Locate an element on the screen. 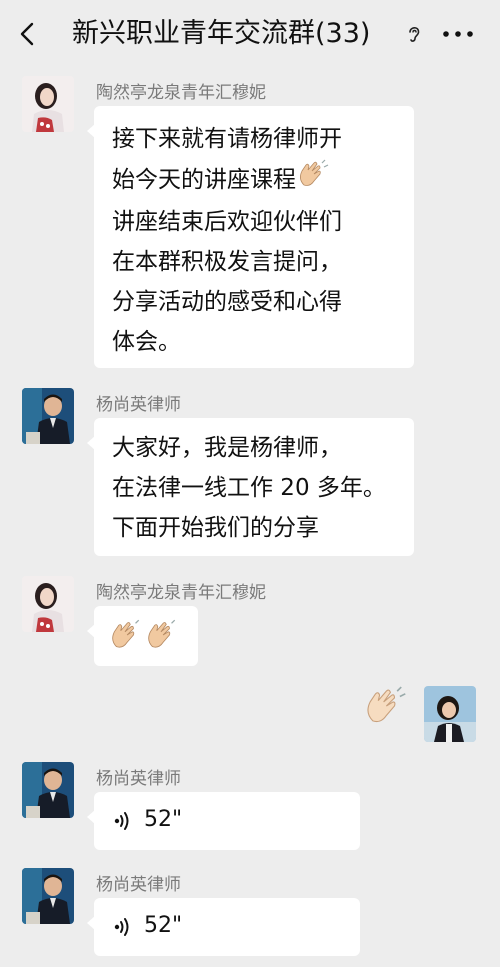 This screenshot has width=500, height=967. message-line: 接下来就有请杨律师开 is located at coordinates (227, 139).